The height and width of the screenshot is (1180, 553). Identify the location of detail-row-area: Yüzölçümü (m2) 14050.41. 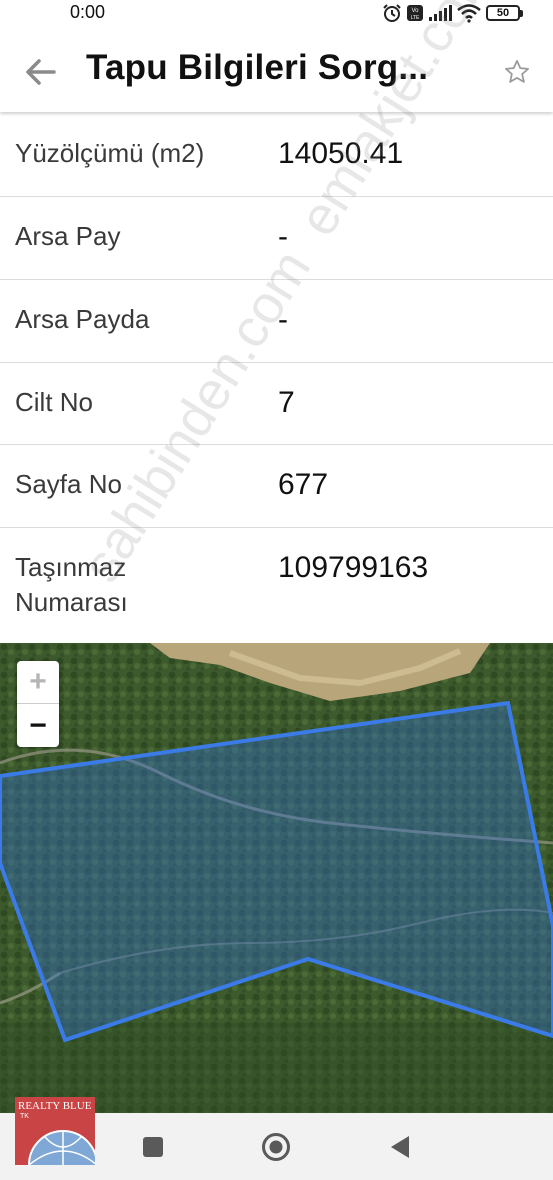
(276, 155).